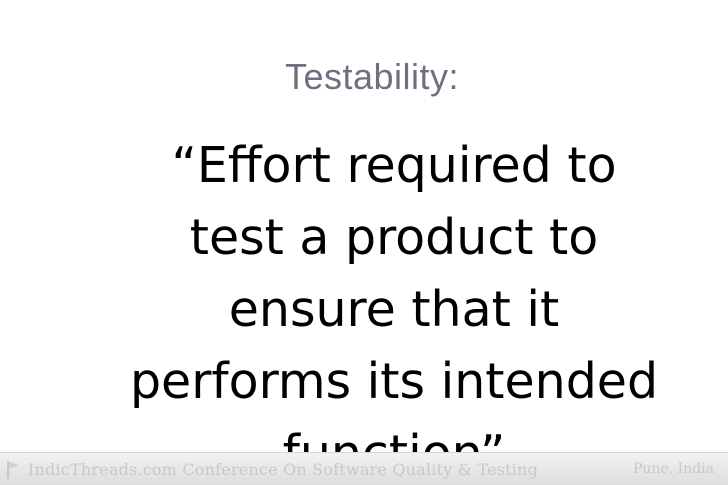 The width and height of the screenshot is (728, 485). Describe the element at coordinates (394, 165) in the screenshot. I see `quote-line: “Effort required to` at that location.